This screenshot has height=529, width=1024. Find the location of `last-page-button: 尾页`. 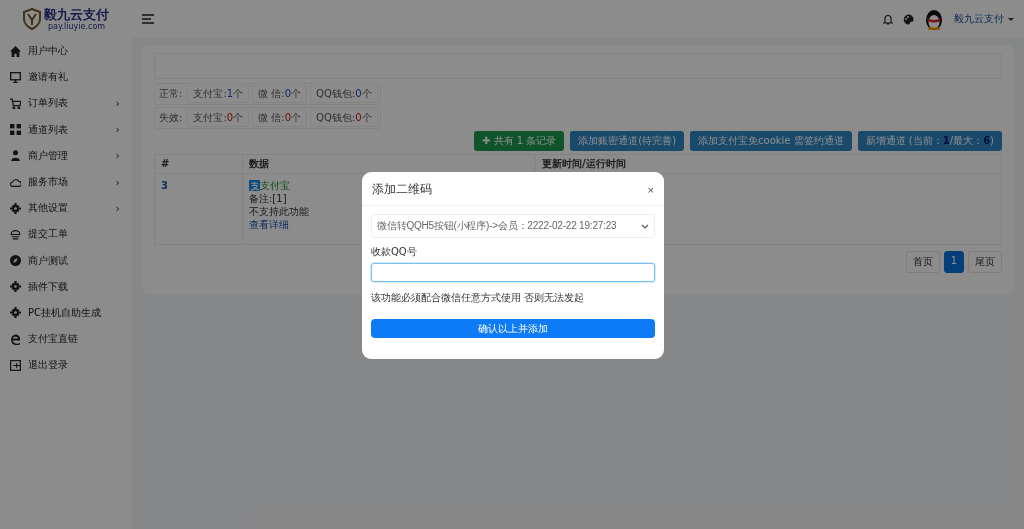

last-page-button: 尾页 is located at coordinates (985, 262).